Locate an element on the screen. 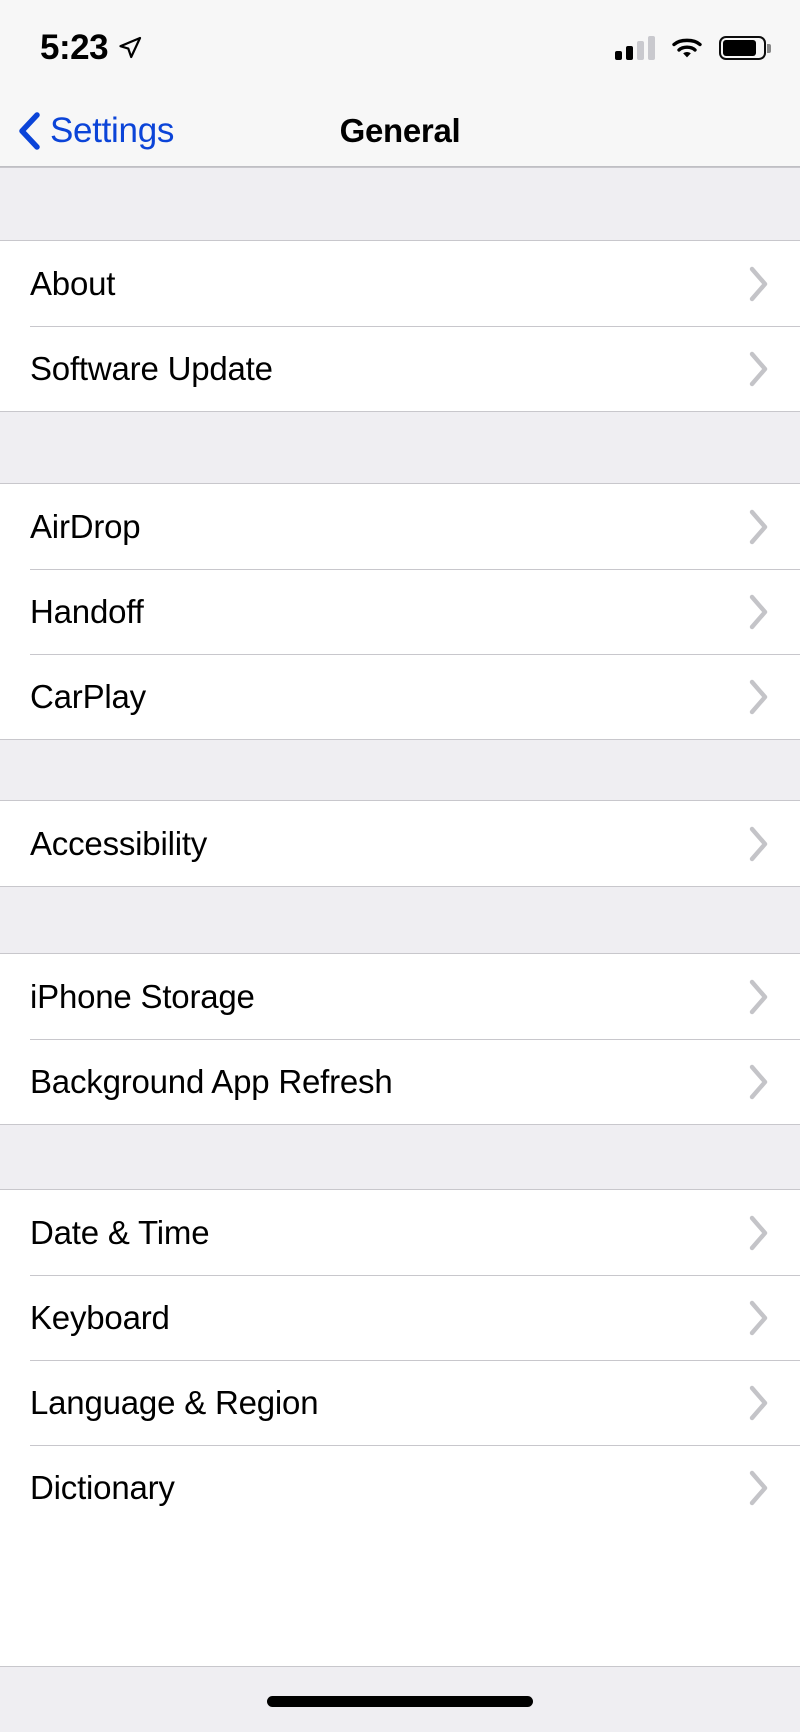  list-item-about: About is located at coordinates (400, 283).